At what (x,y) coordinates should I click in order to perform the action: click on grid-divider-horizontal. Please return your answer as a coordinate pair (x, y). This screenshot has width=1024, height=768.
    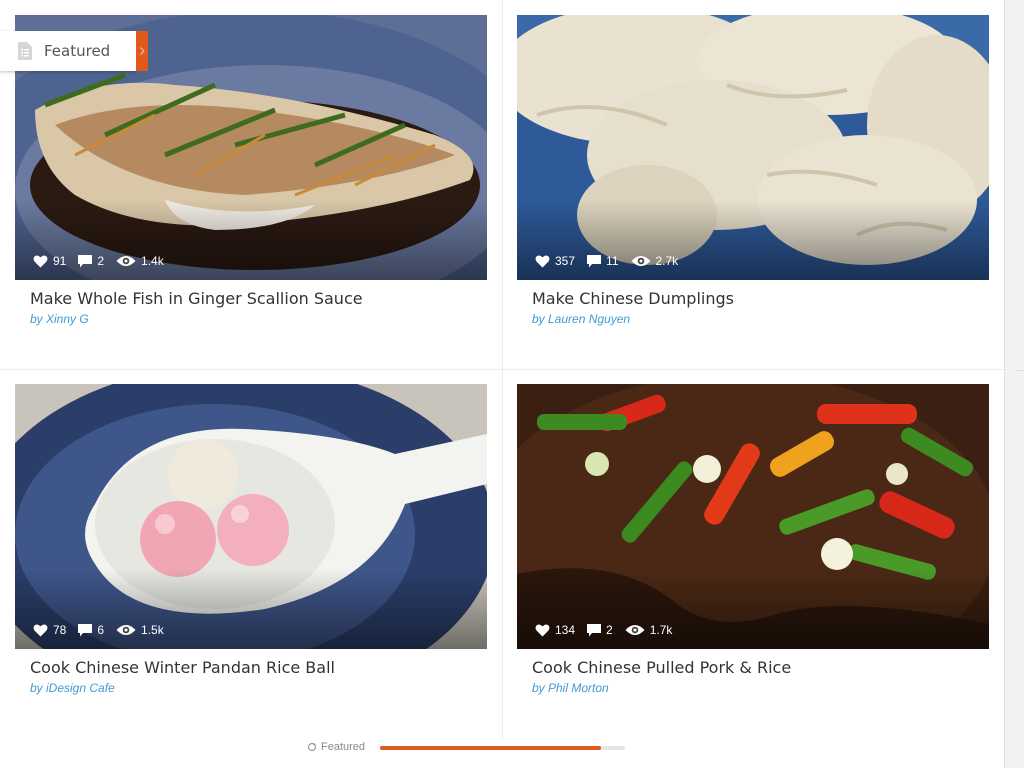
    Looking at the image, I should click on (502, 369).